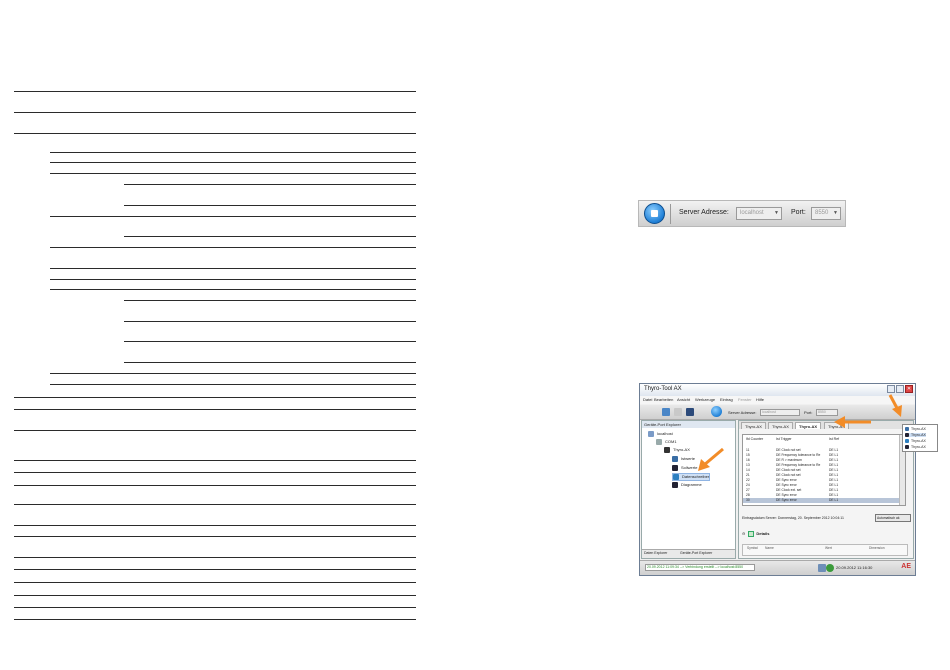  Describe the element at coordinates (655, 553) in the screenshot. I see `tab-data-explorer: Daten Explorer` at that location.